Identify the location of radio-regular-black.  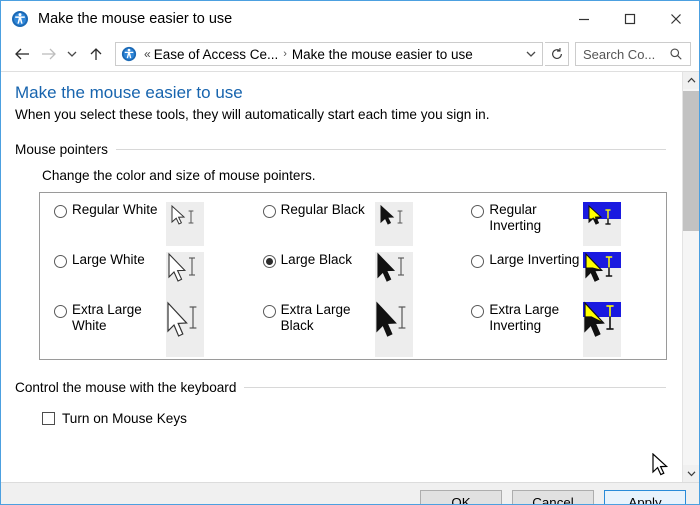
(269, 211).